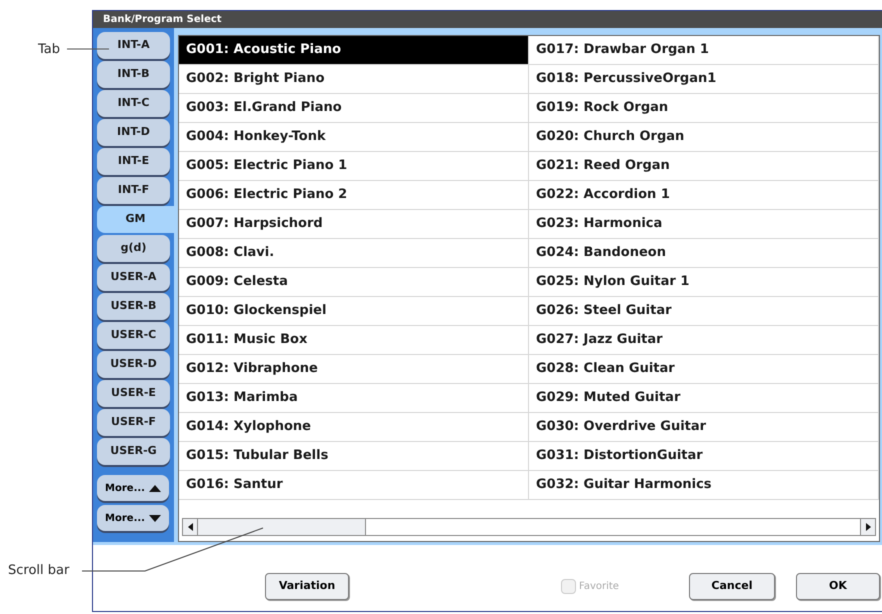  I want to click on tab: GM, so click(135, 219).